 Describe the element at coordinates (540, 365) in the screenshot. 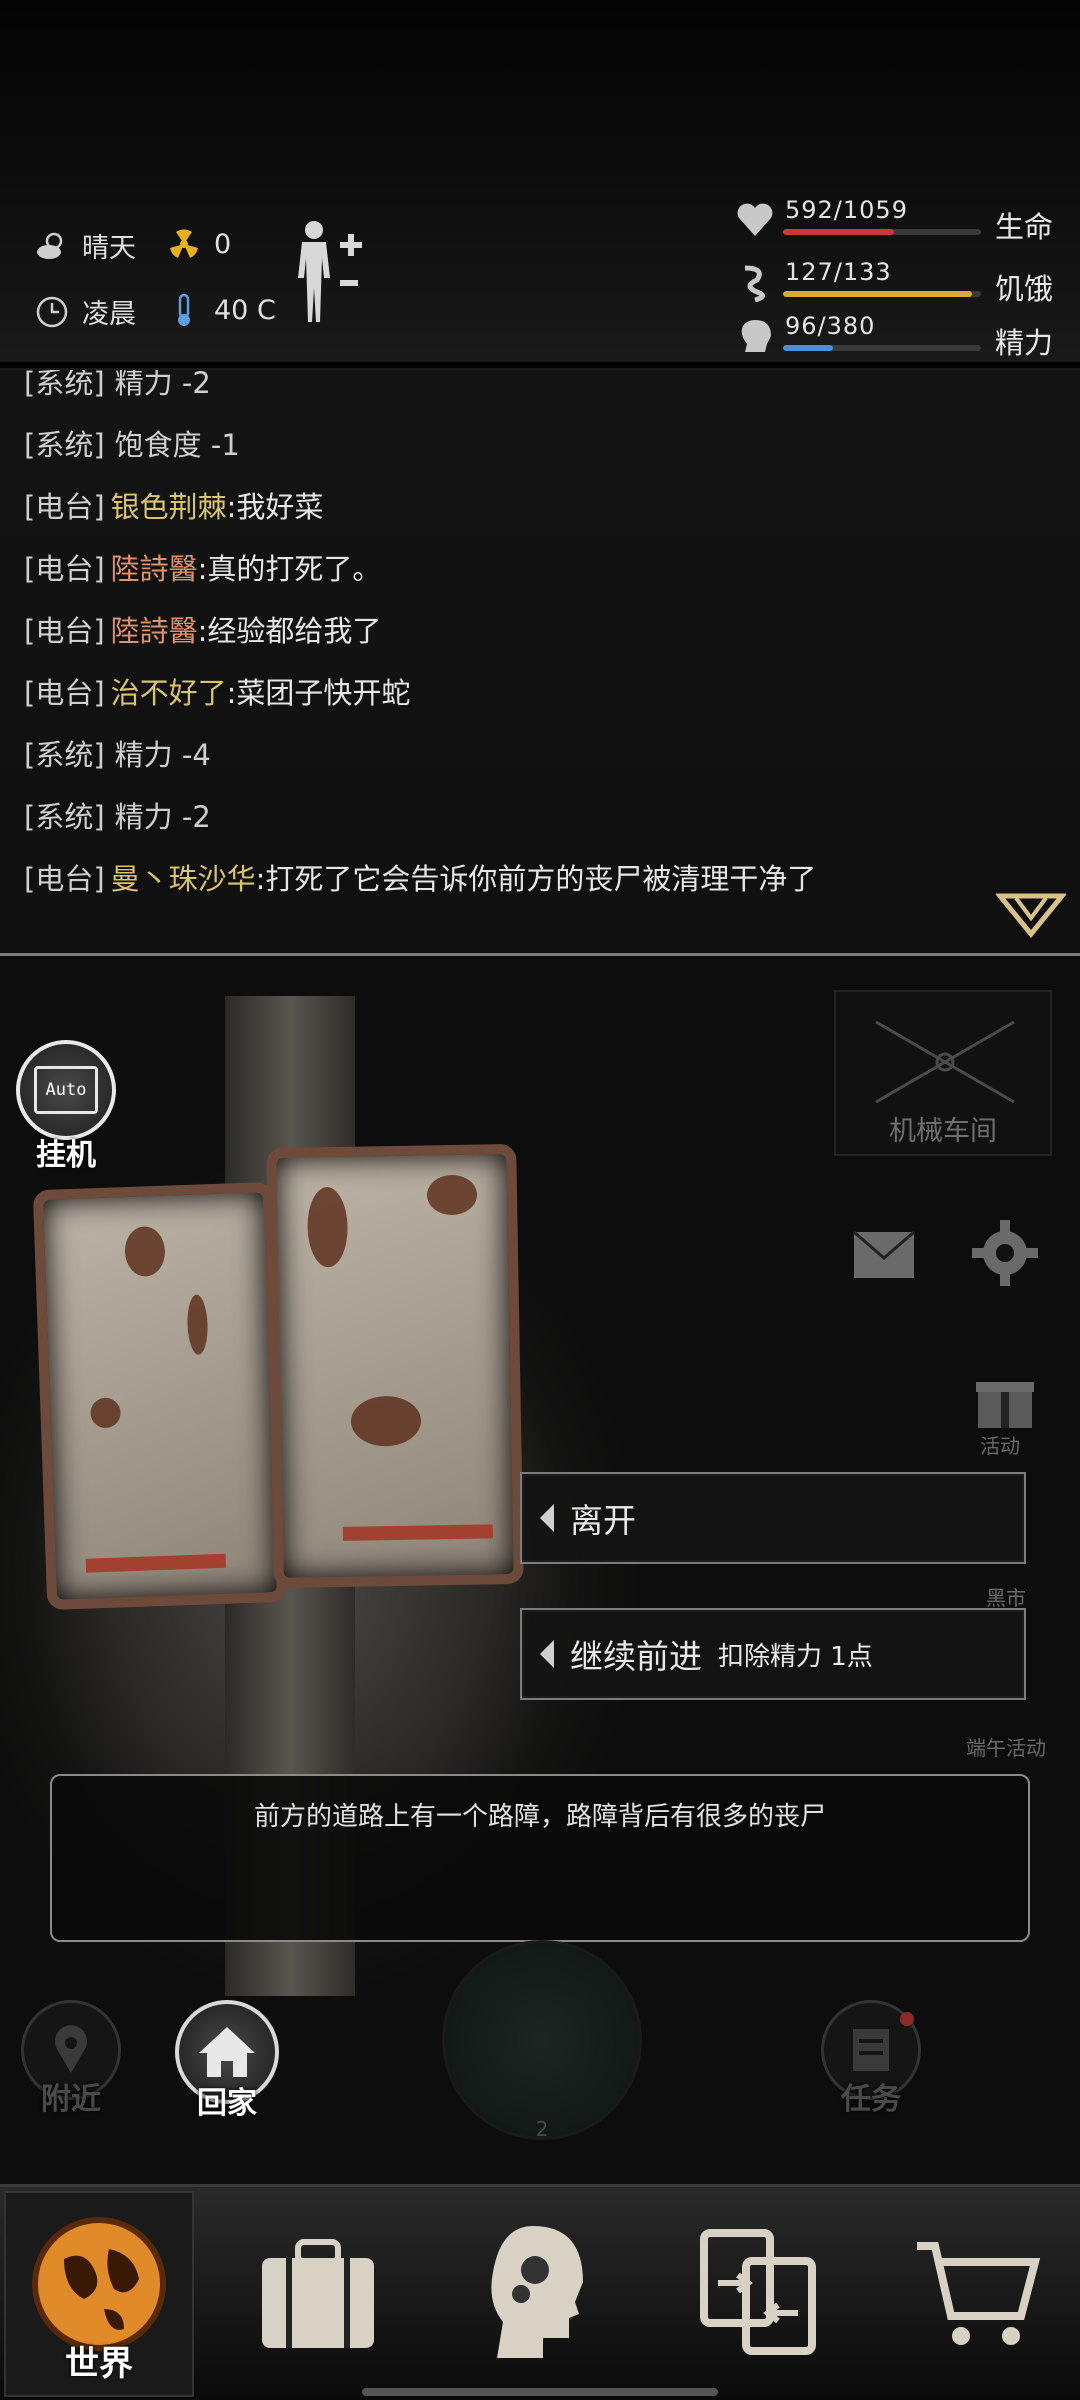

I see `hud-divider` at that location.